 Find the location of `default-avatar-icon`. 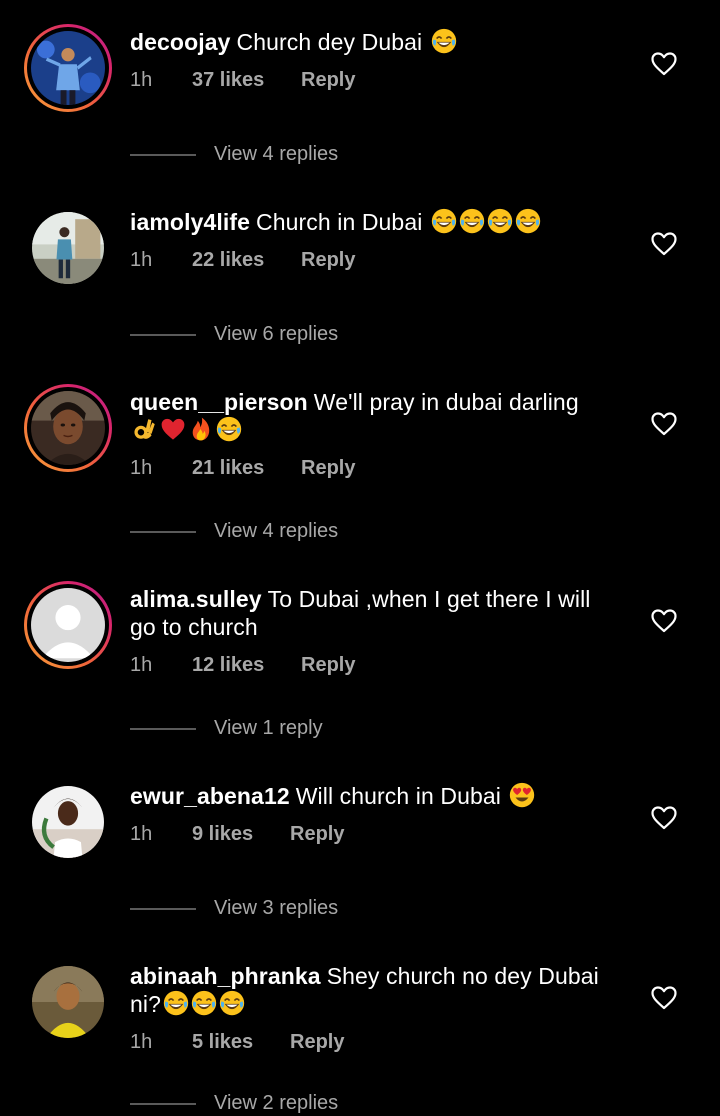

default-avatar-icon is located at coordinates (68, 625).